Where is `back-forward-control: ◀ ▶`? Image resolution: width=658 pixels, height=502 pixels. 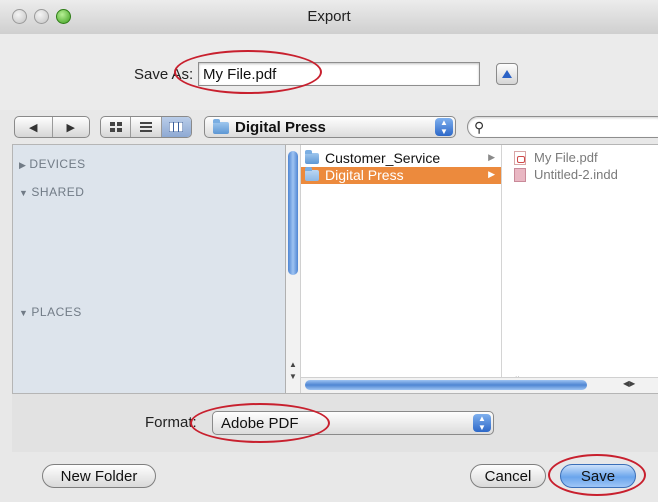
back-forward-control: ◀ ▶ is located at coordinates (52, 127).